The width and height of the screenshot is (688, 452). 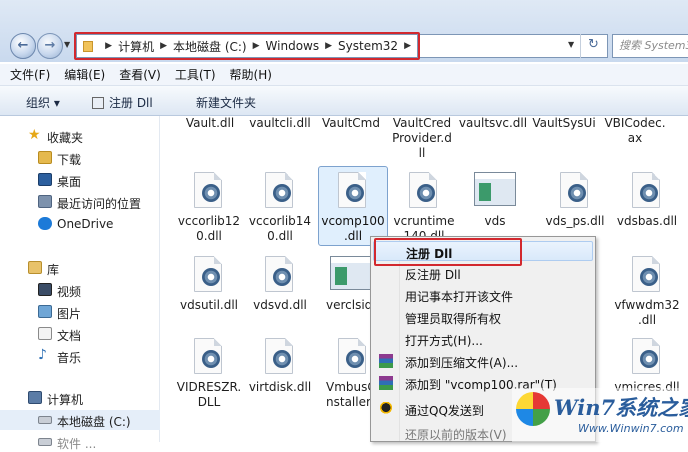 I want to click on library-icon, so click(x=35, y=267).